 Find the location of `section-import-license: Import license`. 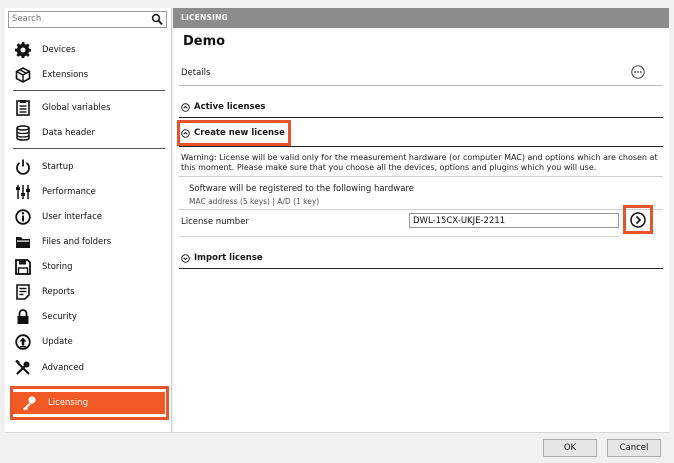

section-import-license: Import license is located at coordinates (222, 258).